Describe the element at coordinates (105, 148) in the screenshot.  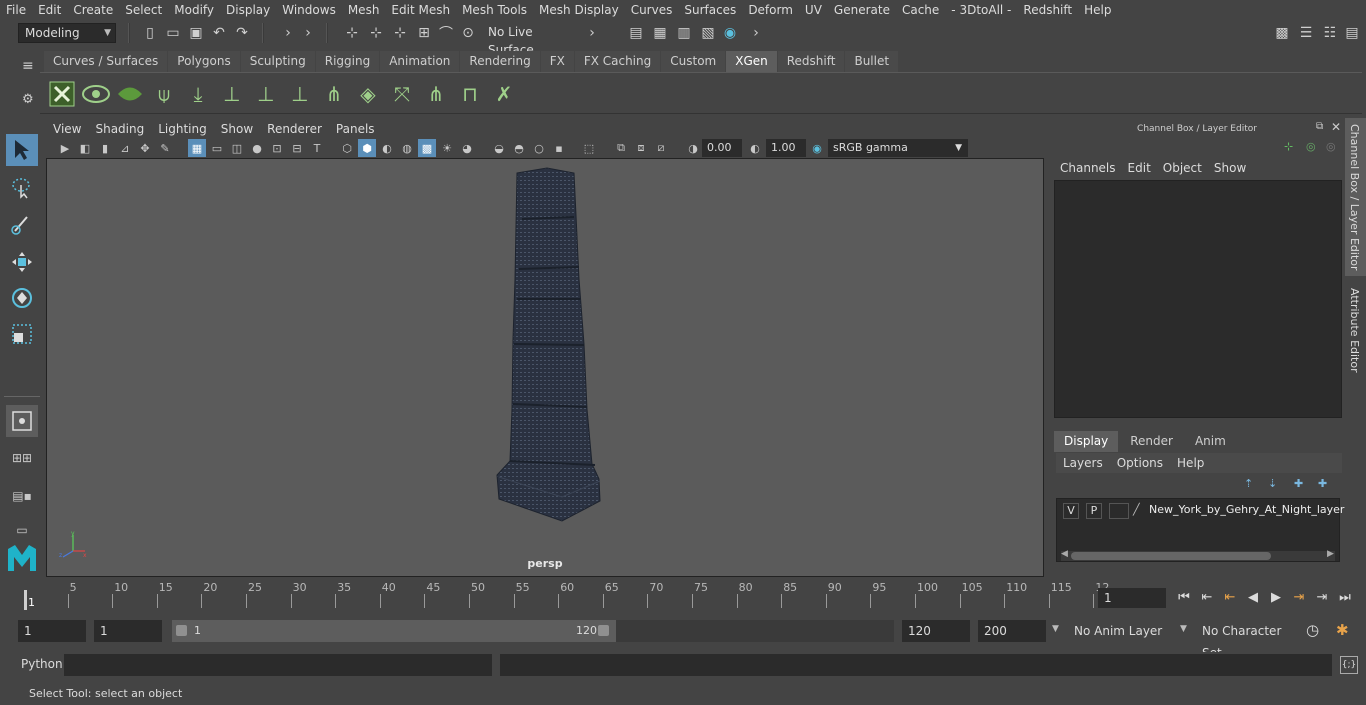
I see `bookmark-icon: ▮` at that location.